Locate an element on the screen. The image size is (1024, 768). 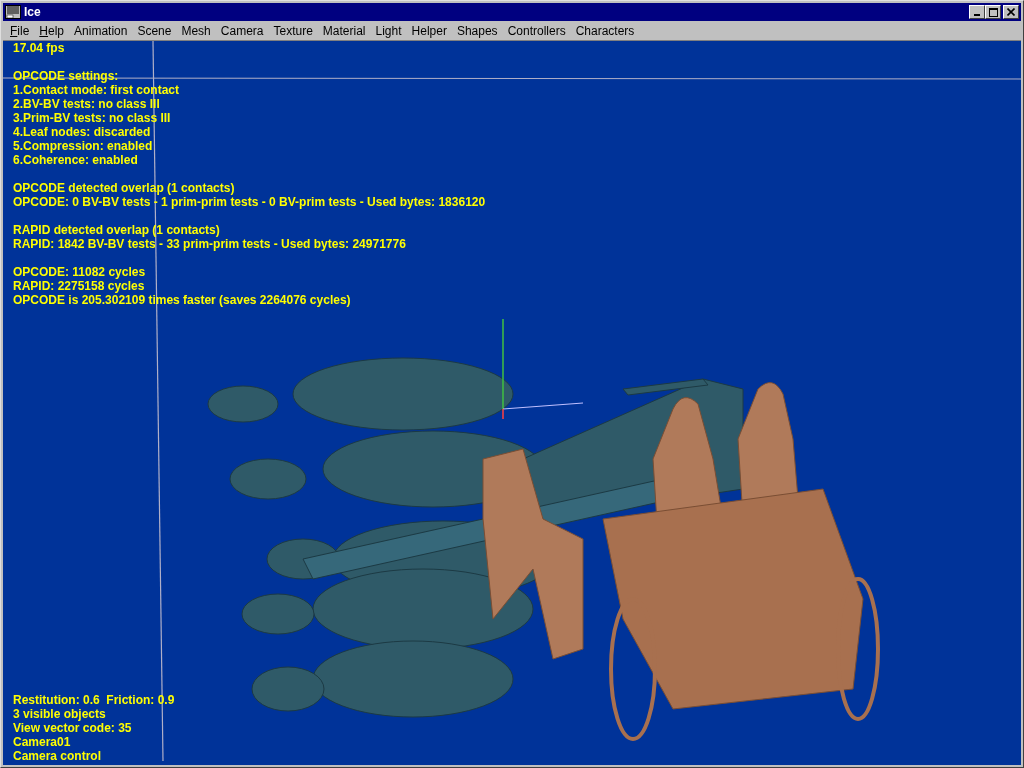
menu-item: File is located at coordinates (20, 30).